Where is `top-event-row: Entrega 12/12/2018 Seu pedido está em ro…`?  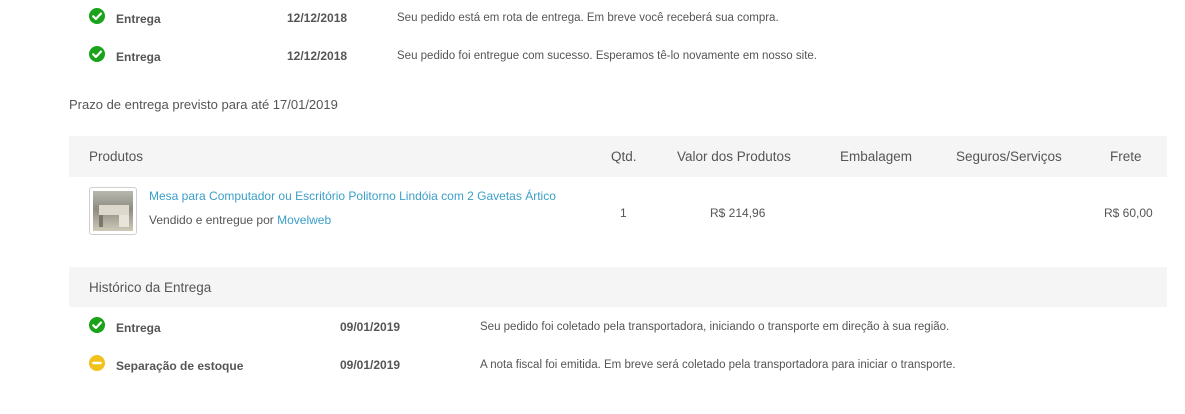 top-event-row: Entrega 12/12/2018 Seu pedido está em ro… is located at coordinates (592, 19).